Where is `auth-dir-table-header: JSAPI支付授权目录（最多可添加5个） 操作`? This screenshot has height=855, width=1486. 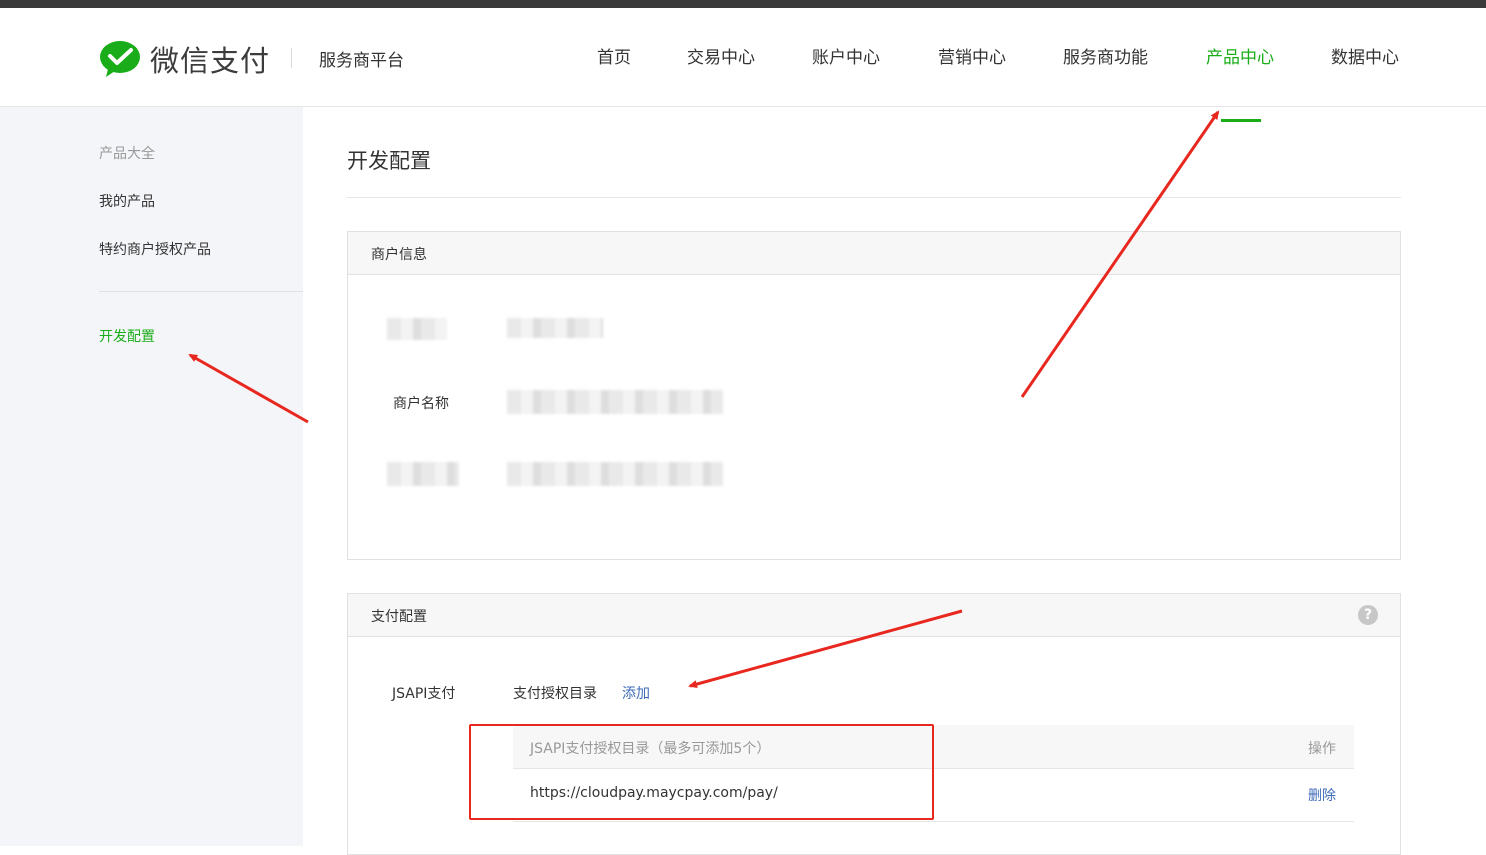 auth-dir-table-header: JSAPI支付授权目录（最多可添加5个） 操作 is located at coordinates (933, 747).